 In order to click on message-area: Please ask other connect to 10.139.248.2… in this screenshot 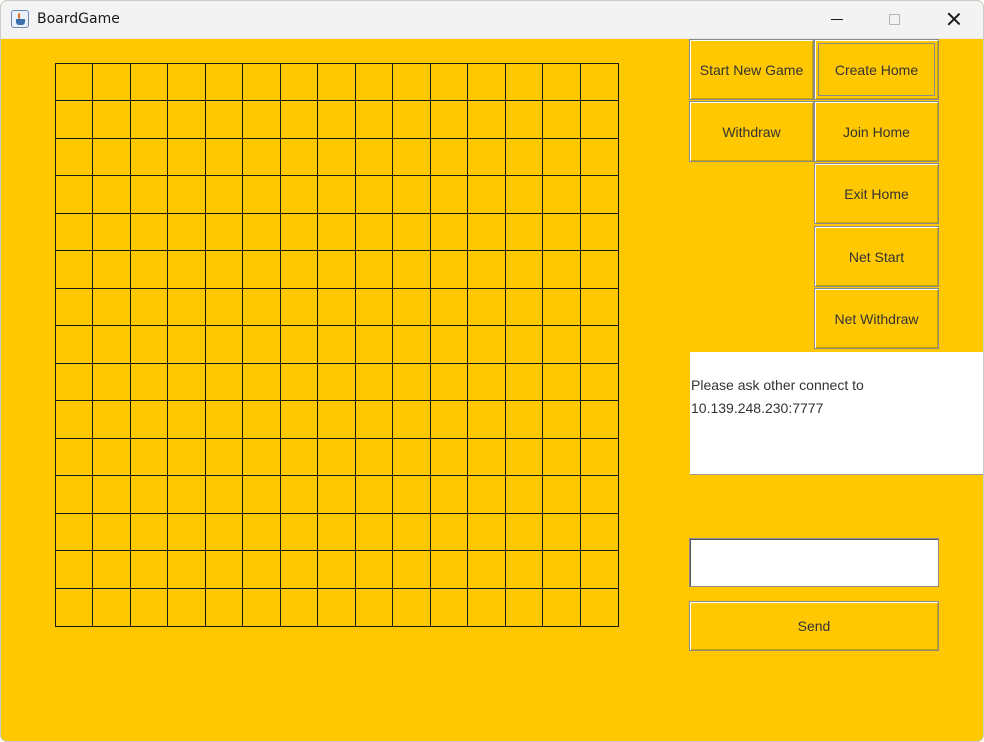, I will do `click(836, 413)`.